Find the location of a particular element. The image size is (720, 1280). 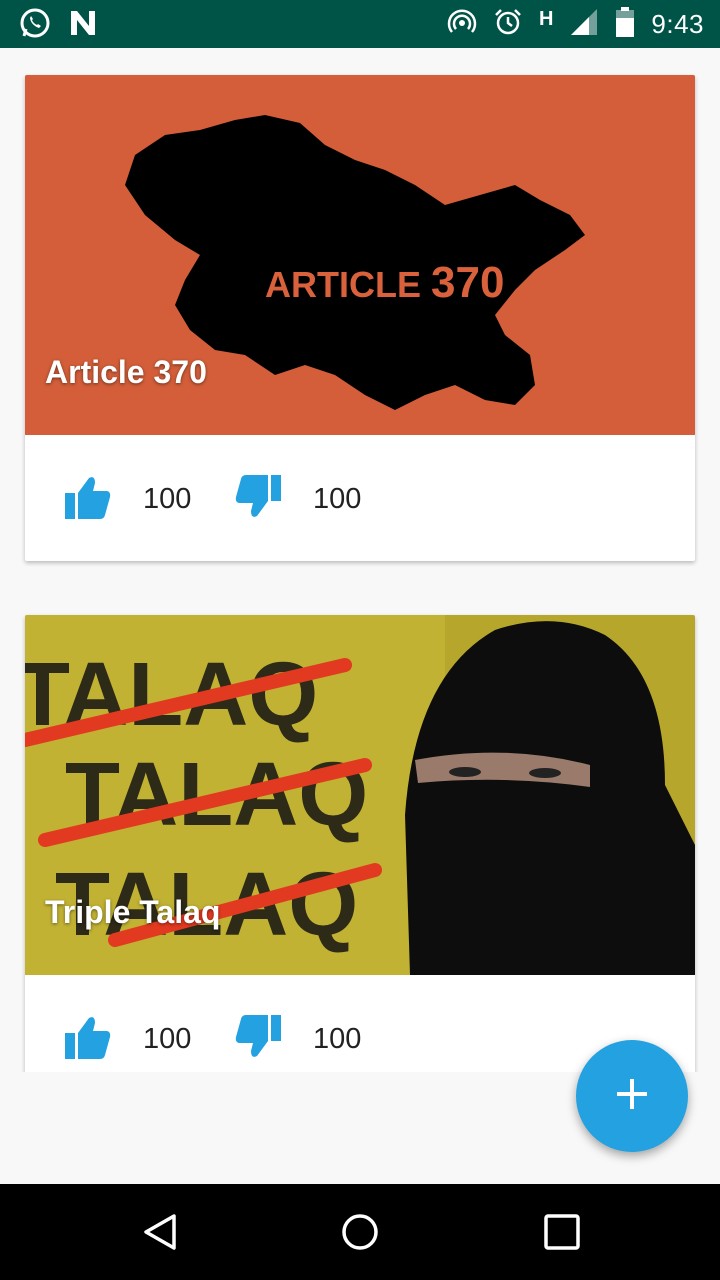

svg-text: ARTICLE 370 is located at coordinates (384, 282).